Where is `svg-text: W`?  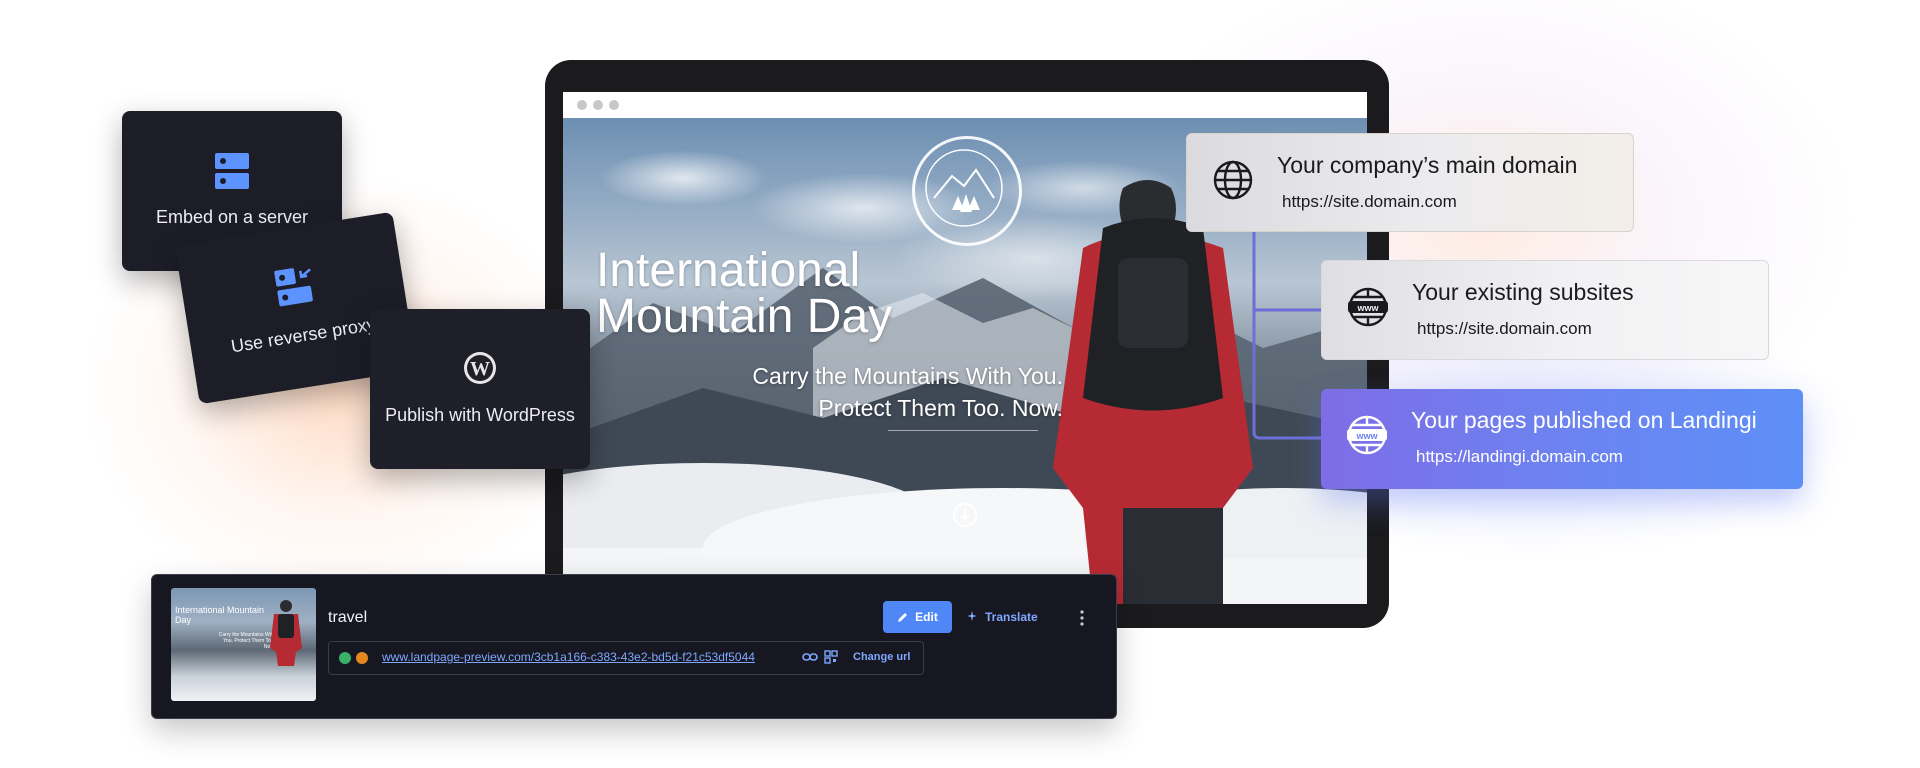
svg-text: W is located at coordinates (480, 369).